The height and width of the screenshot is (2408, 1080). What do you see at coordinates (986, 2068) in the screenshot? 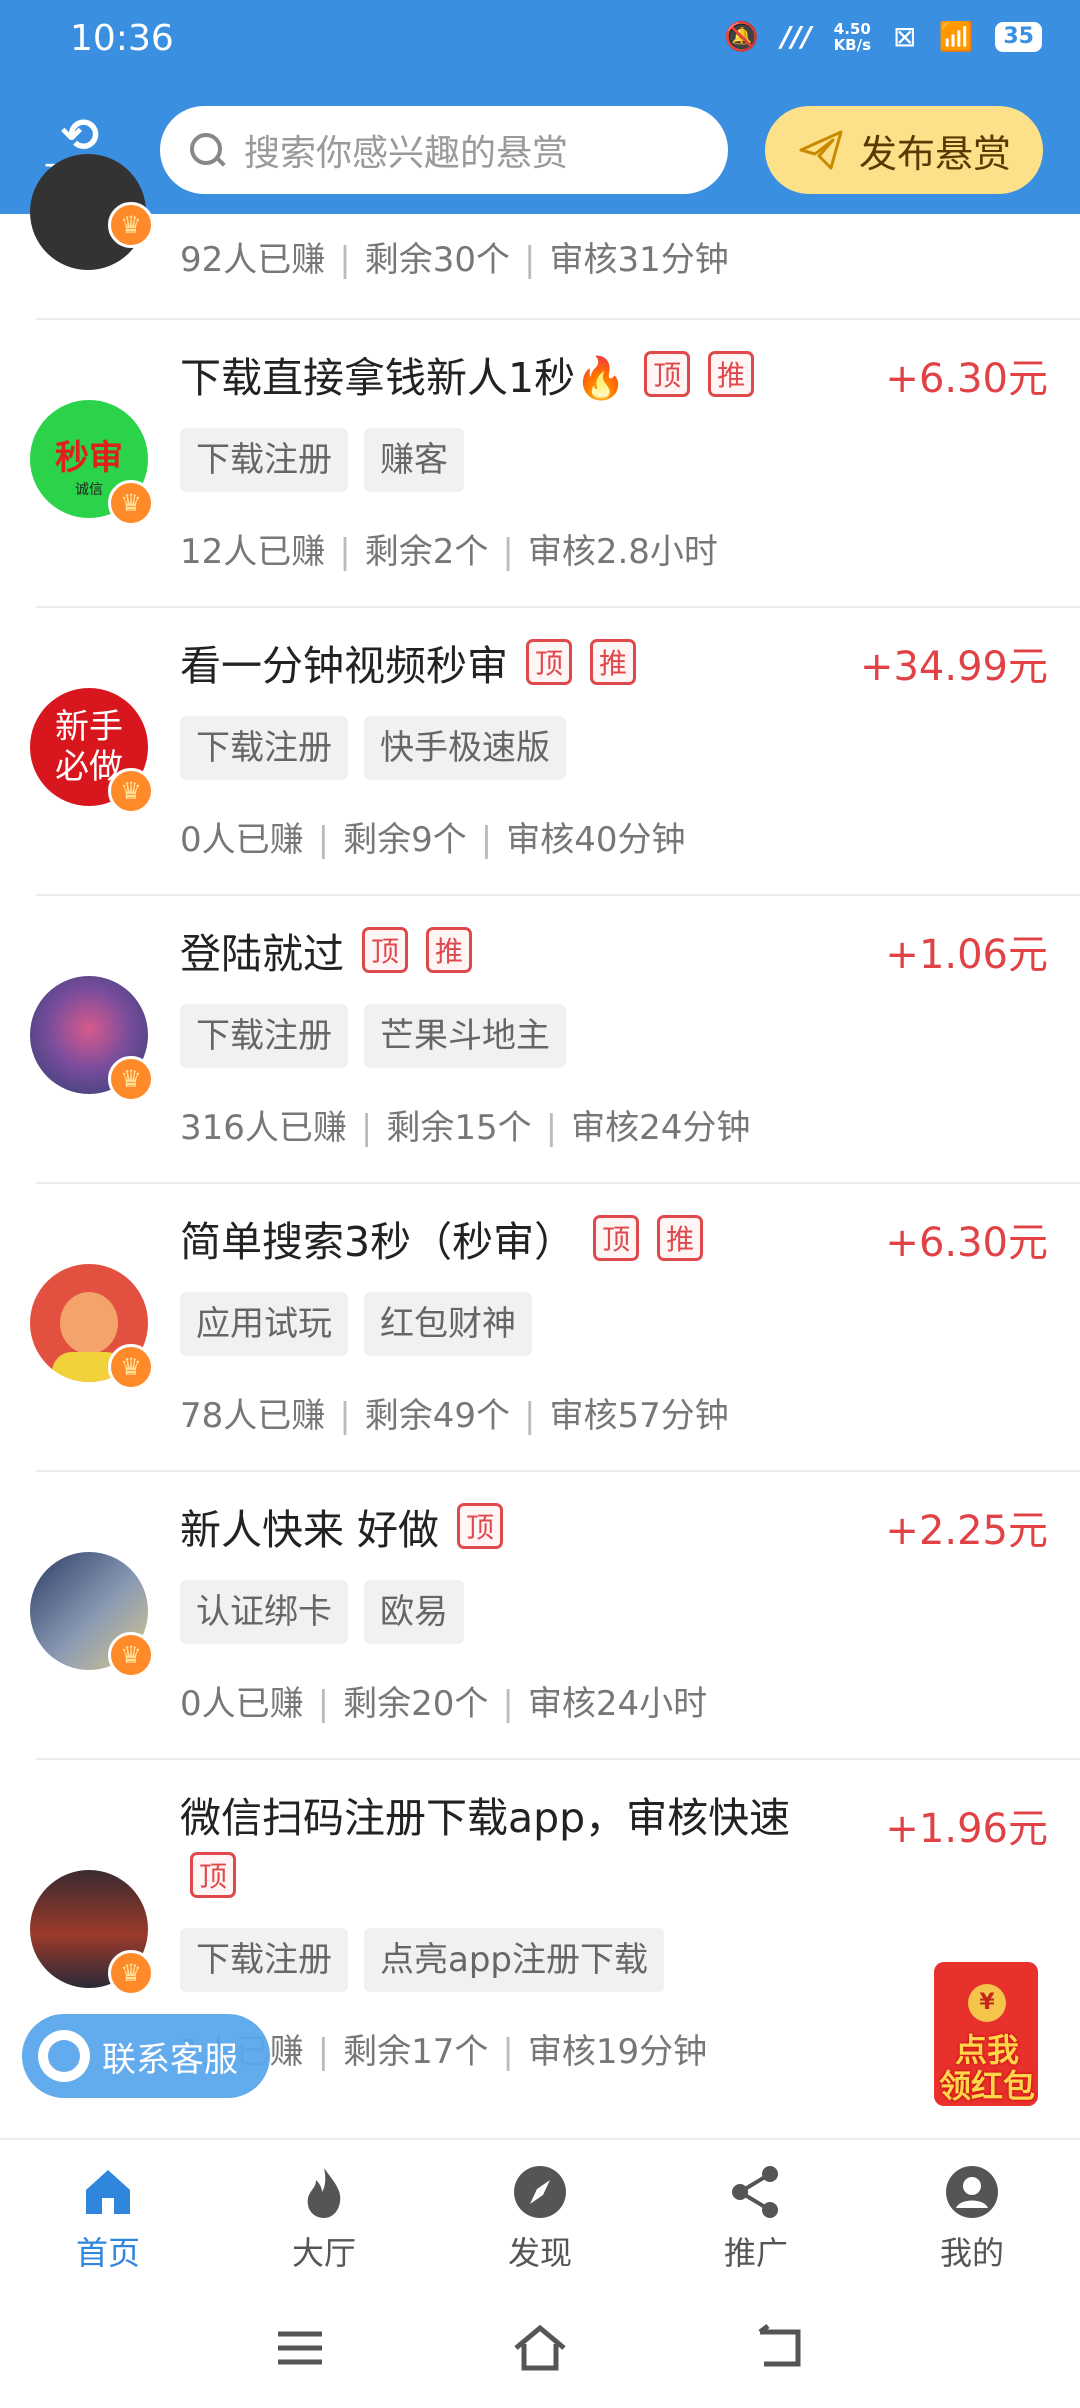
I see `red-packet-label: 点我 领红包` at bounding box center [986, 2068].